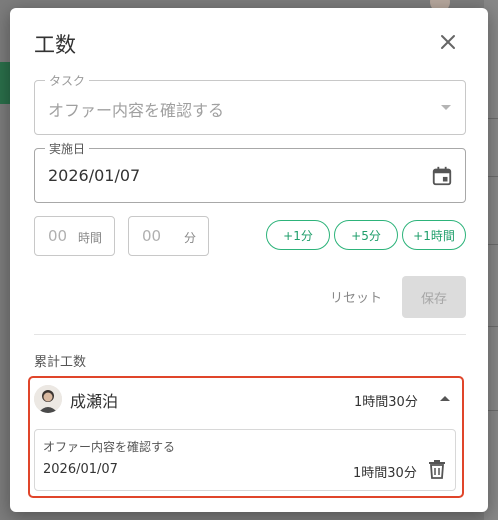 This screenshot has width=498, height=520. What do you see at coordinates (67, 80) in the screenshot?
I see `task-label: タスク` at bounding box center [67, 80].